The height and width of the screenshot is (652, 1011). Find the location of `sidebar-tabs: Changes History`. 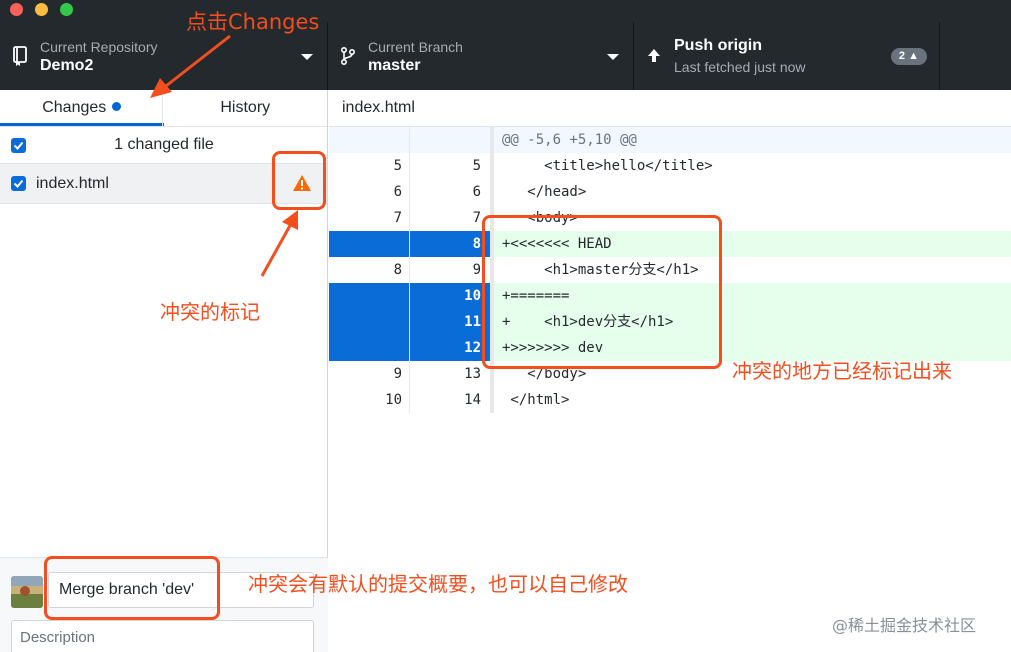

sidebar-tabs: Changes History is located at coordinates (163, 108).